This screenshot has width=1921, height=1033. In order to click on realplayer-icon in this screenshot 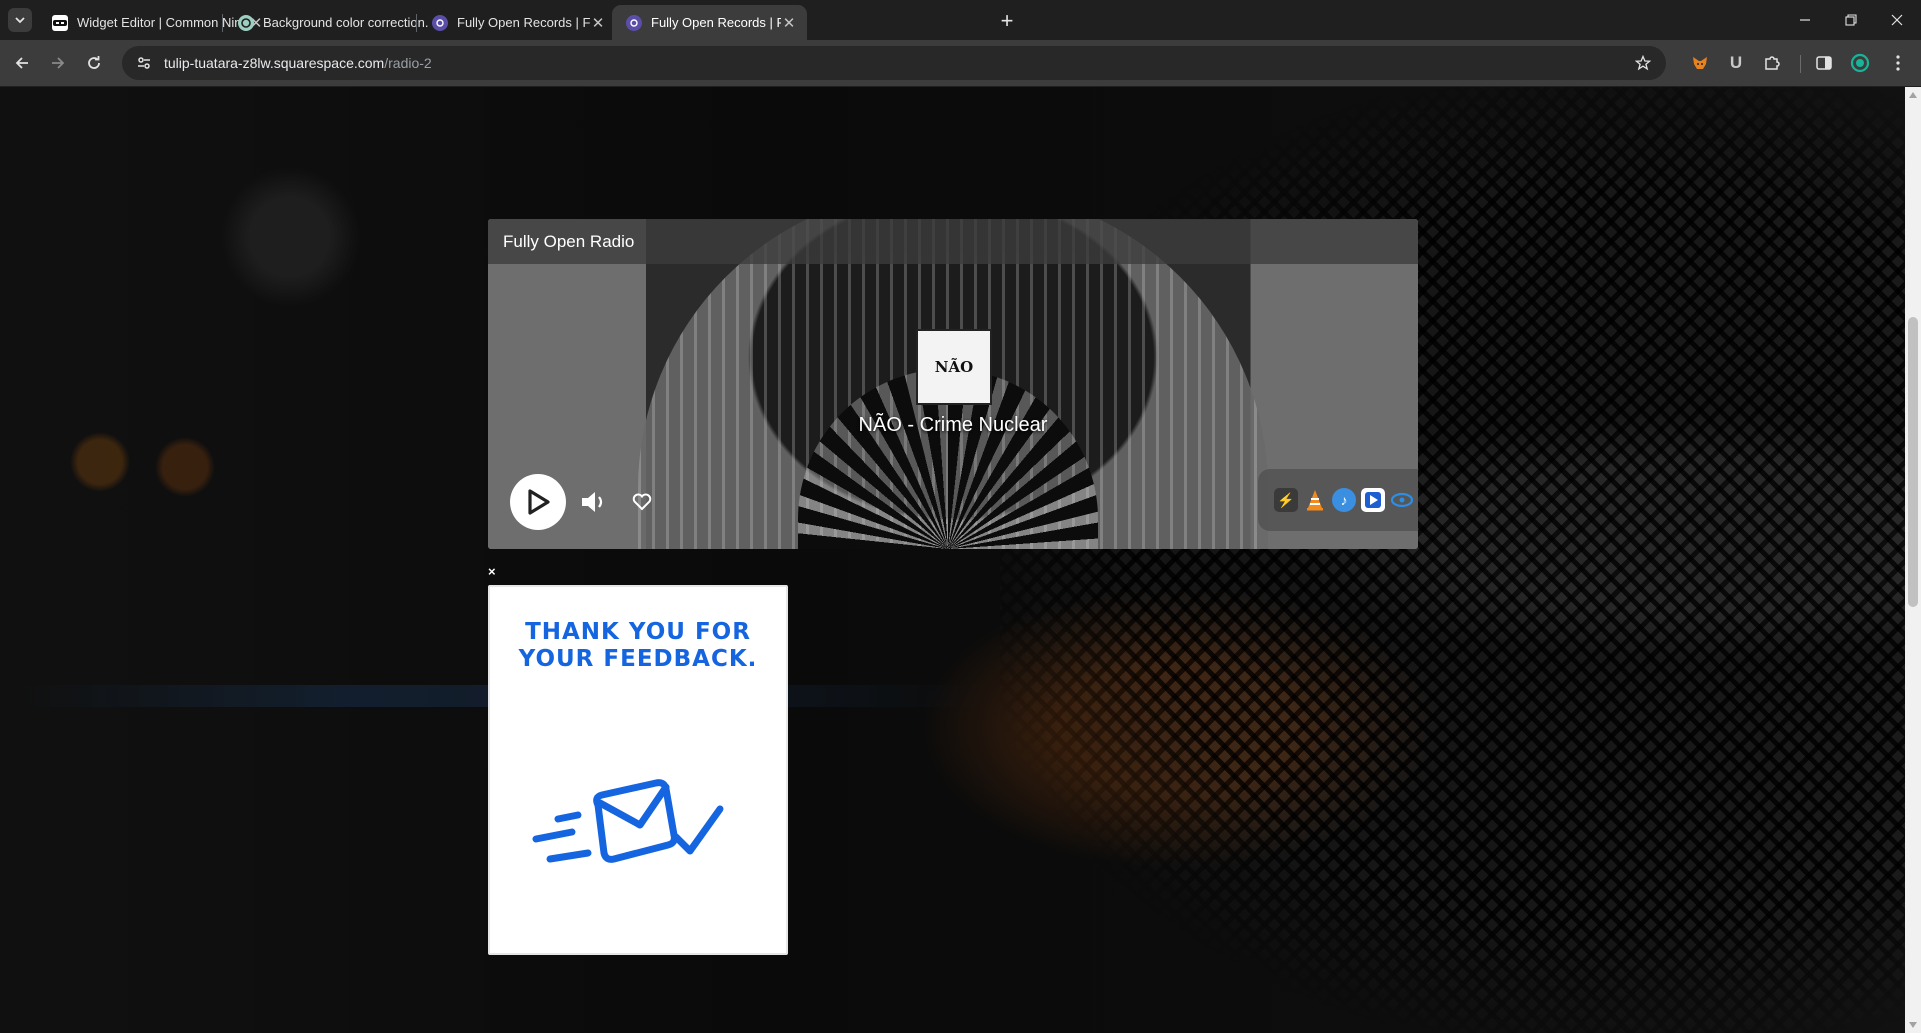, I will do `click(1402, 500)`.